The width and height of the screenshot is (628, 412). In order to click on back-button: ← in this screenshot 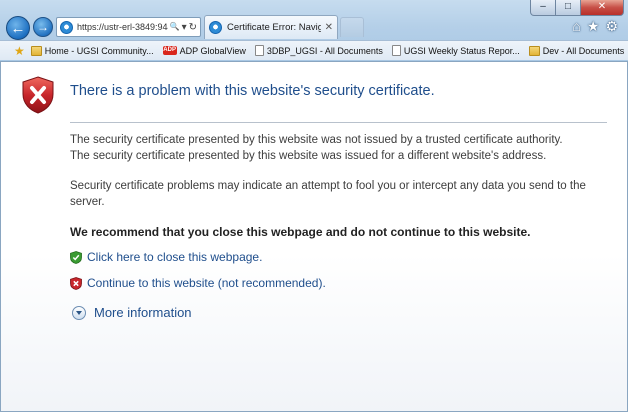, I will do `click(18, 28)`.